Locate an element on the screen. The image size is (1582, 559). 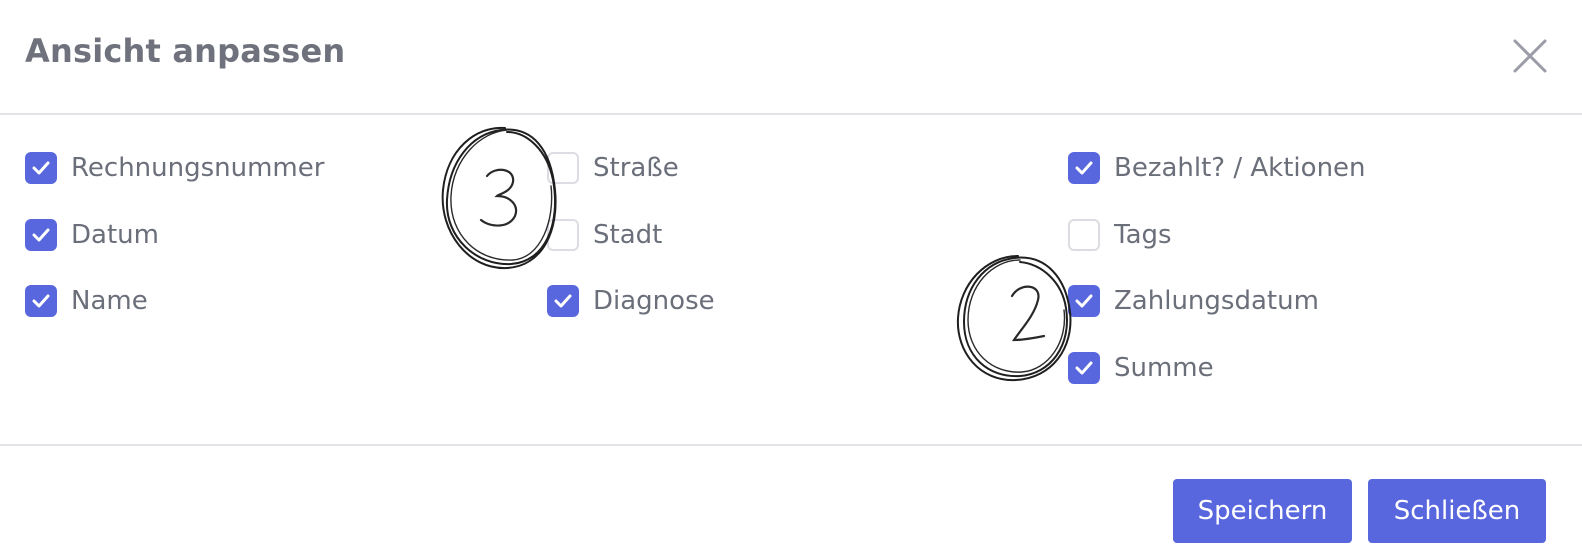
close-icon is located at coordinates (1530, 56).